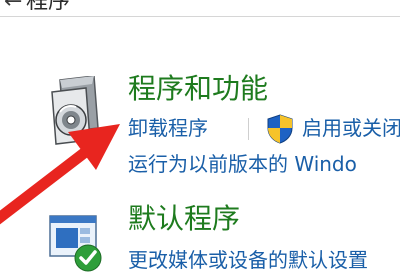 This screenshot has height=278, width=400. What do you see at coordinates (198, 89) in the screenshot?
I see `programs-and-features-title: 程序和功能` at bounding box center [198, 89].